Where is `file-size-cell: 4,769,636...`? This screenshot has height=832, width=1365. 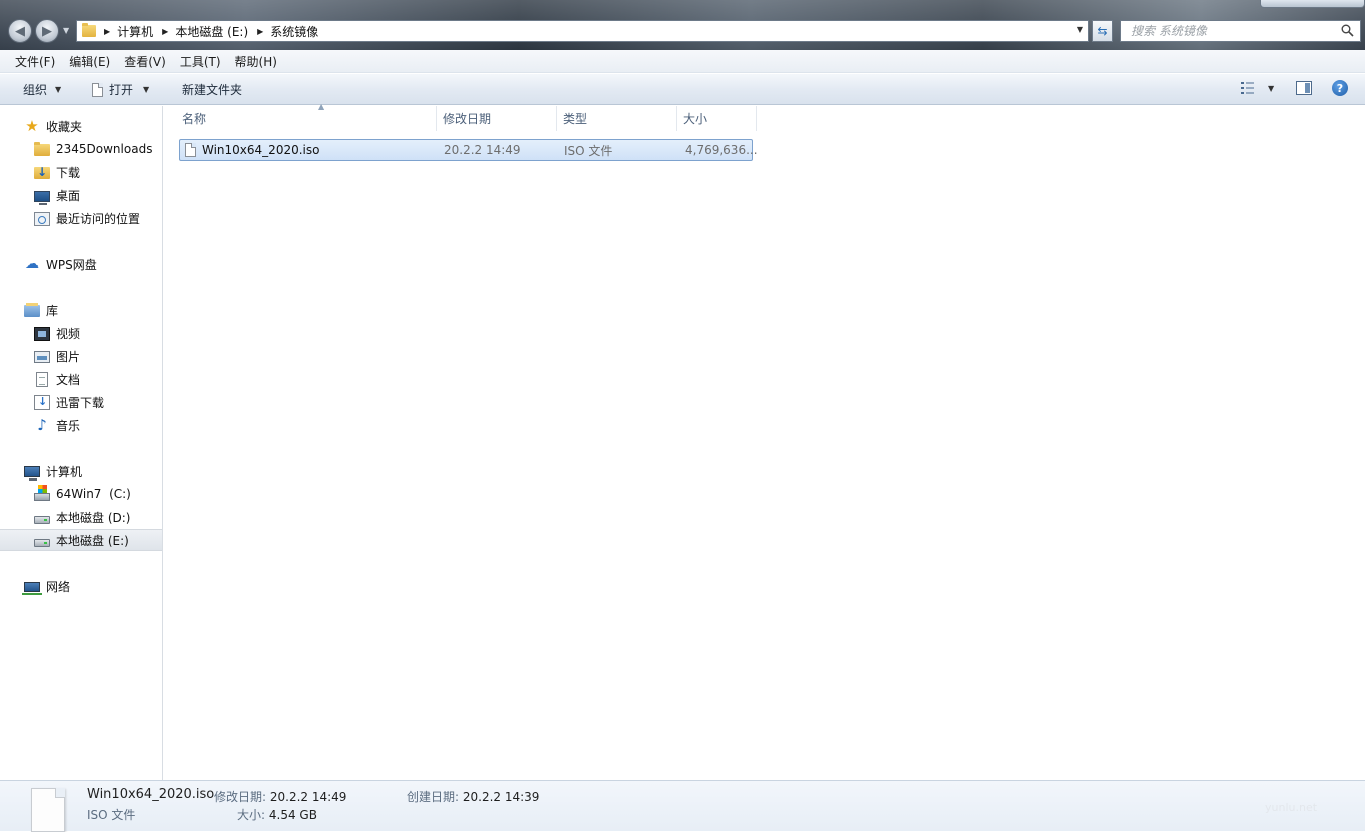 file-size-cell: 4,769,636... is located at coordinates (721, 150).